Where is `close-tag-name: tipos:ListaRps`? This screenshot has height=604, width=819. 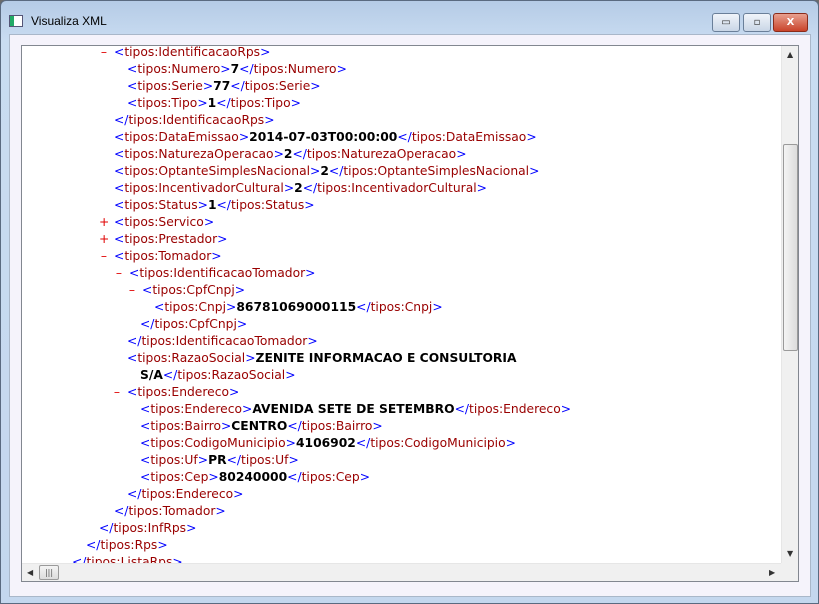
close-tag-name: tipos:ListaRps is located at coordinates (129, 559).